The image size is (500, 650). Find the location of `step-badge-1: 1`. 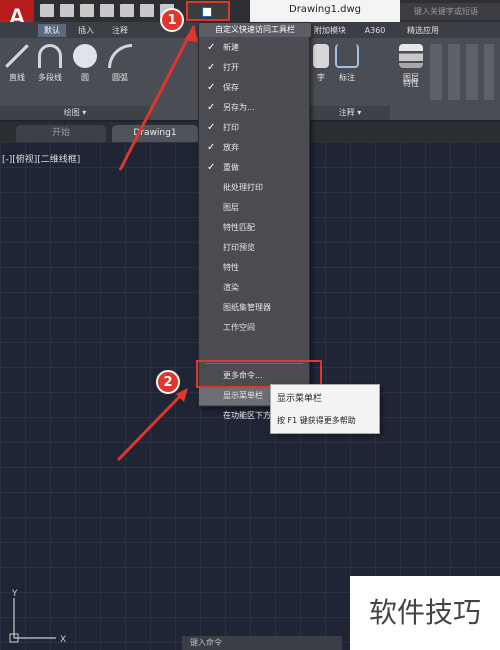

step-badge-1: 1 is located at coordinates (172, 20).